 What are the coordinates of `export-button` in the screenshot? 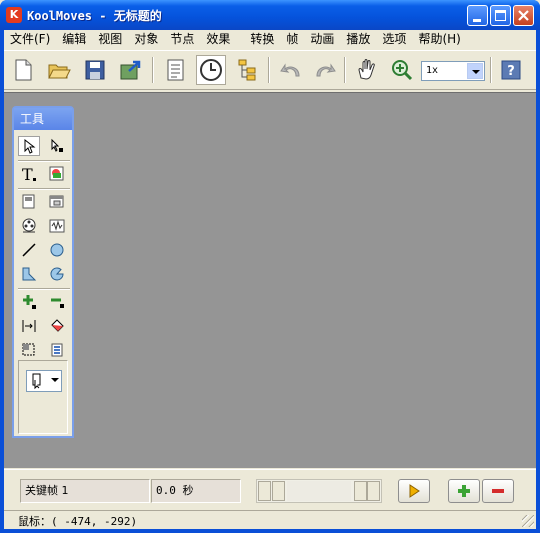 It's located at (131, 70).